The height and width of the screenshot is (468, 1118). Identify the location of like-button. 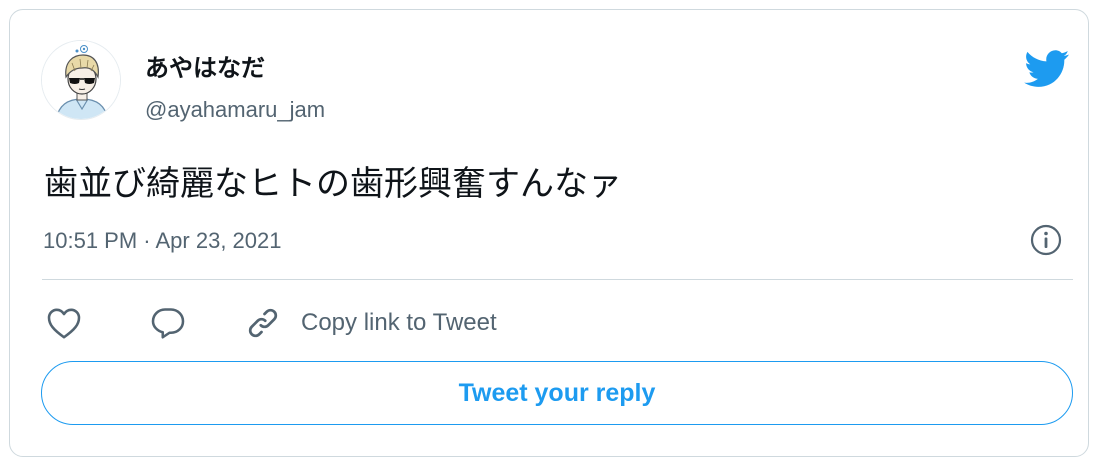
(64, 323).